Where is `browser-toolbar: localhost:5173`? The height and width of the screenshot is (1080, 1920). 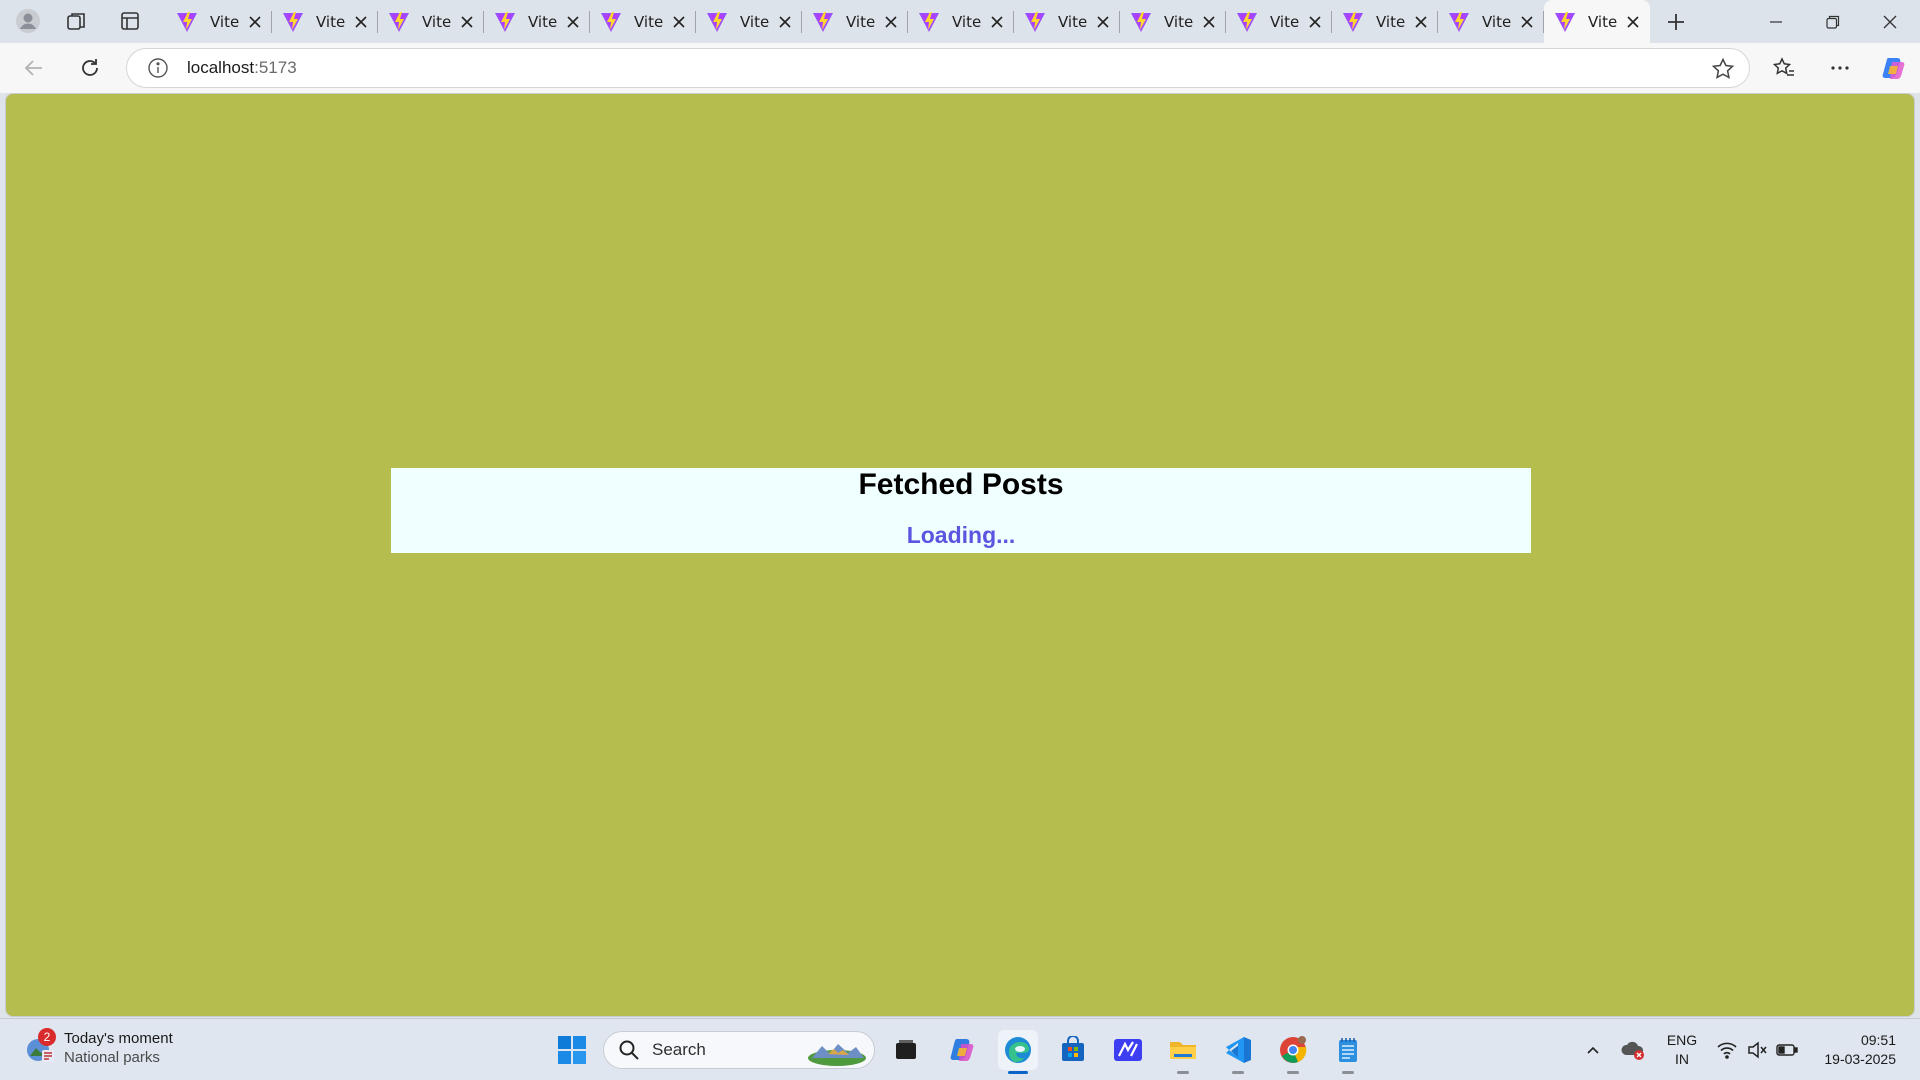
browser-toolbar: localhost:5173 is located at coordinates (960, 68).